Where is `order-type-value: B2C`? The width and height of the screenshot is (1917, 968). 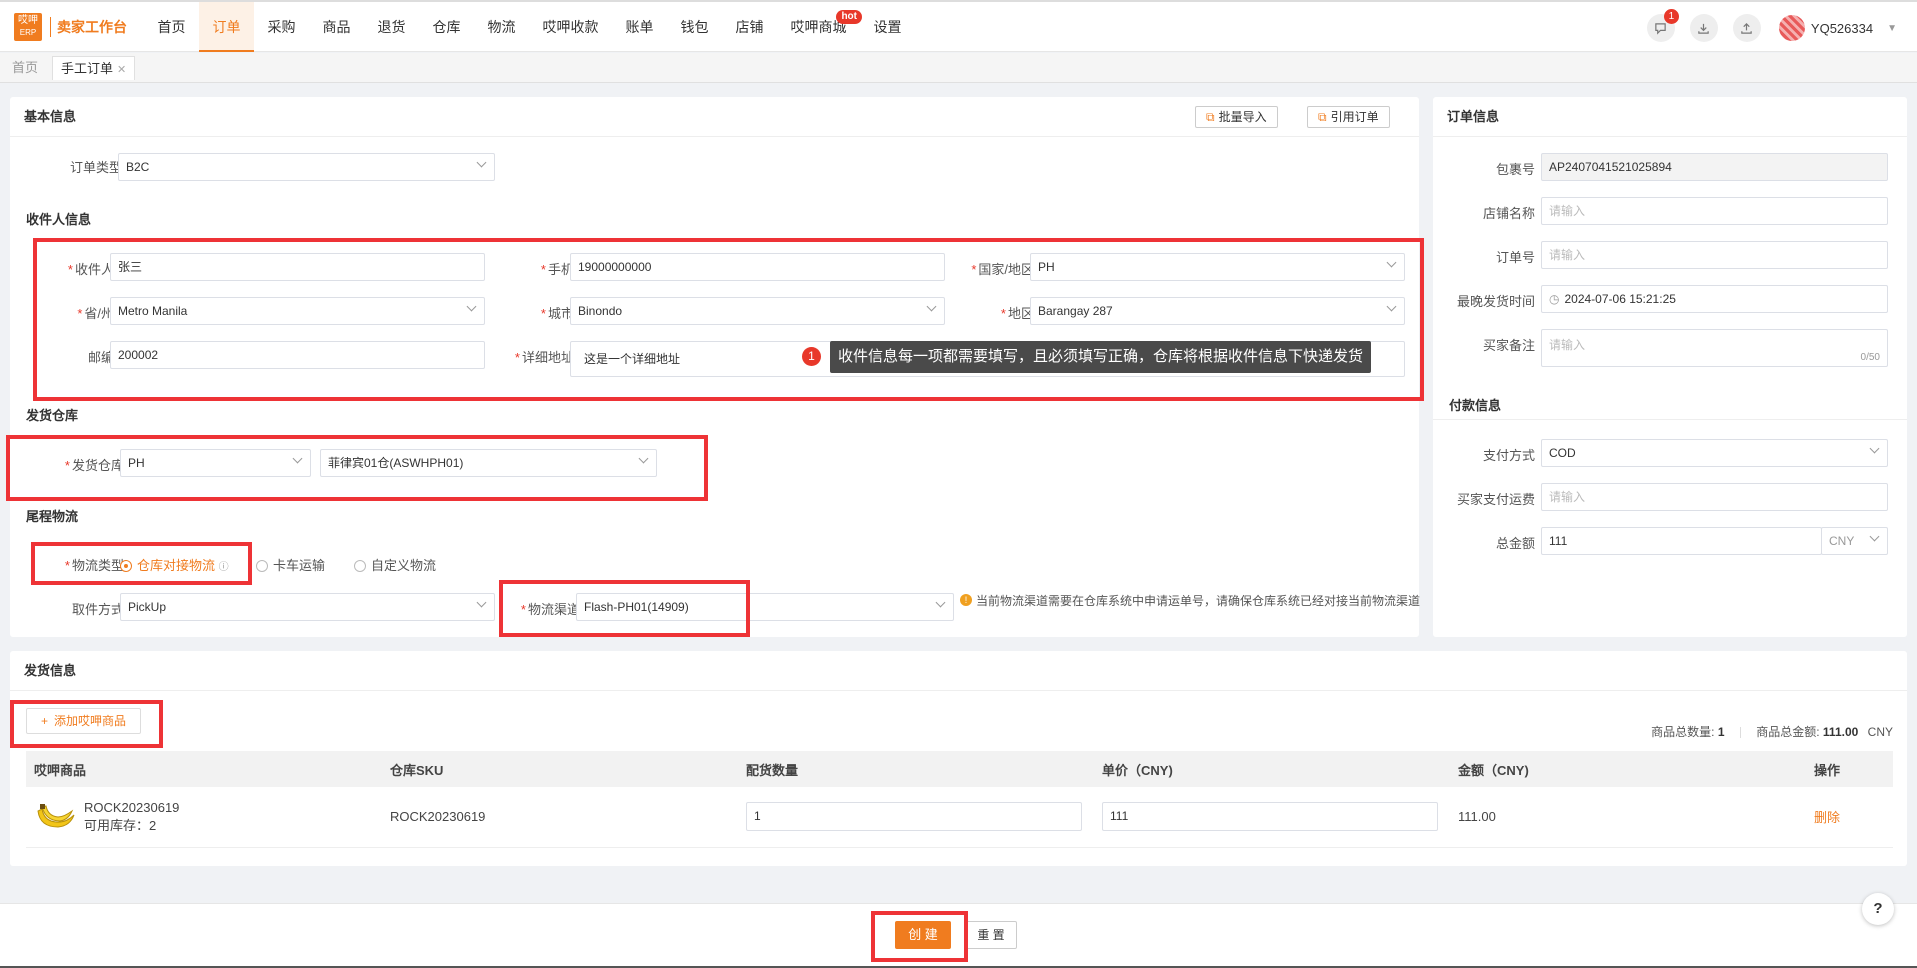
order-type-value: B2C is located at coordinates (138, 167).